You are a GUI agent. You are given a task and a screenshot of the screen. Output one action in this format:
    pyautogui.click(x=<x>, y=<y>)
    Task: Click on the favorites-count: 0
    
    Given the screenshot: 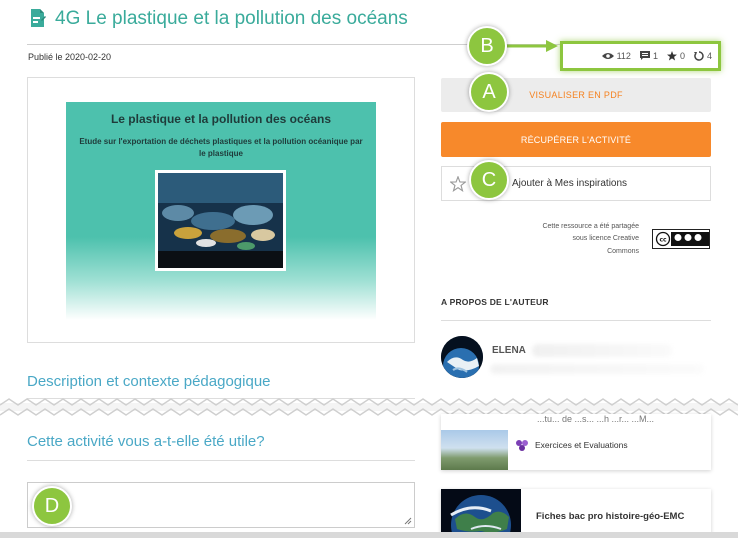 What is the action you would take?
    pyautogui.click(x=682, y=56)
    